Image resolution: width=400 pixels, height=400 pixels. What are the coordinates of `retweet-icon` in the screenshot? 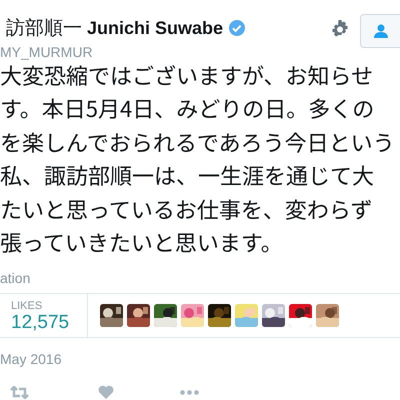 It's located at (19, 392).